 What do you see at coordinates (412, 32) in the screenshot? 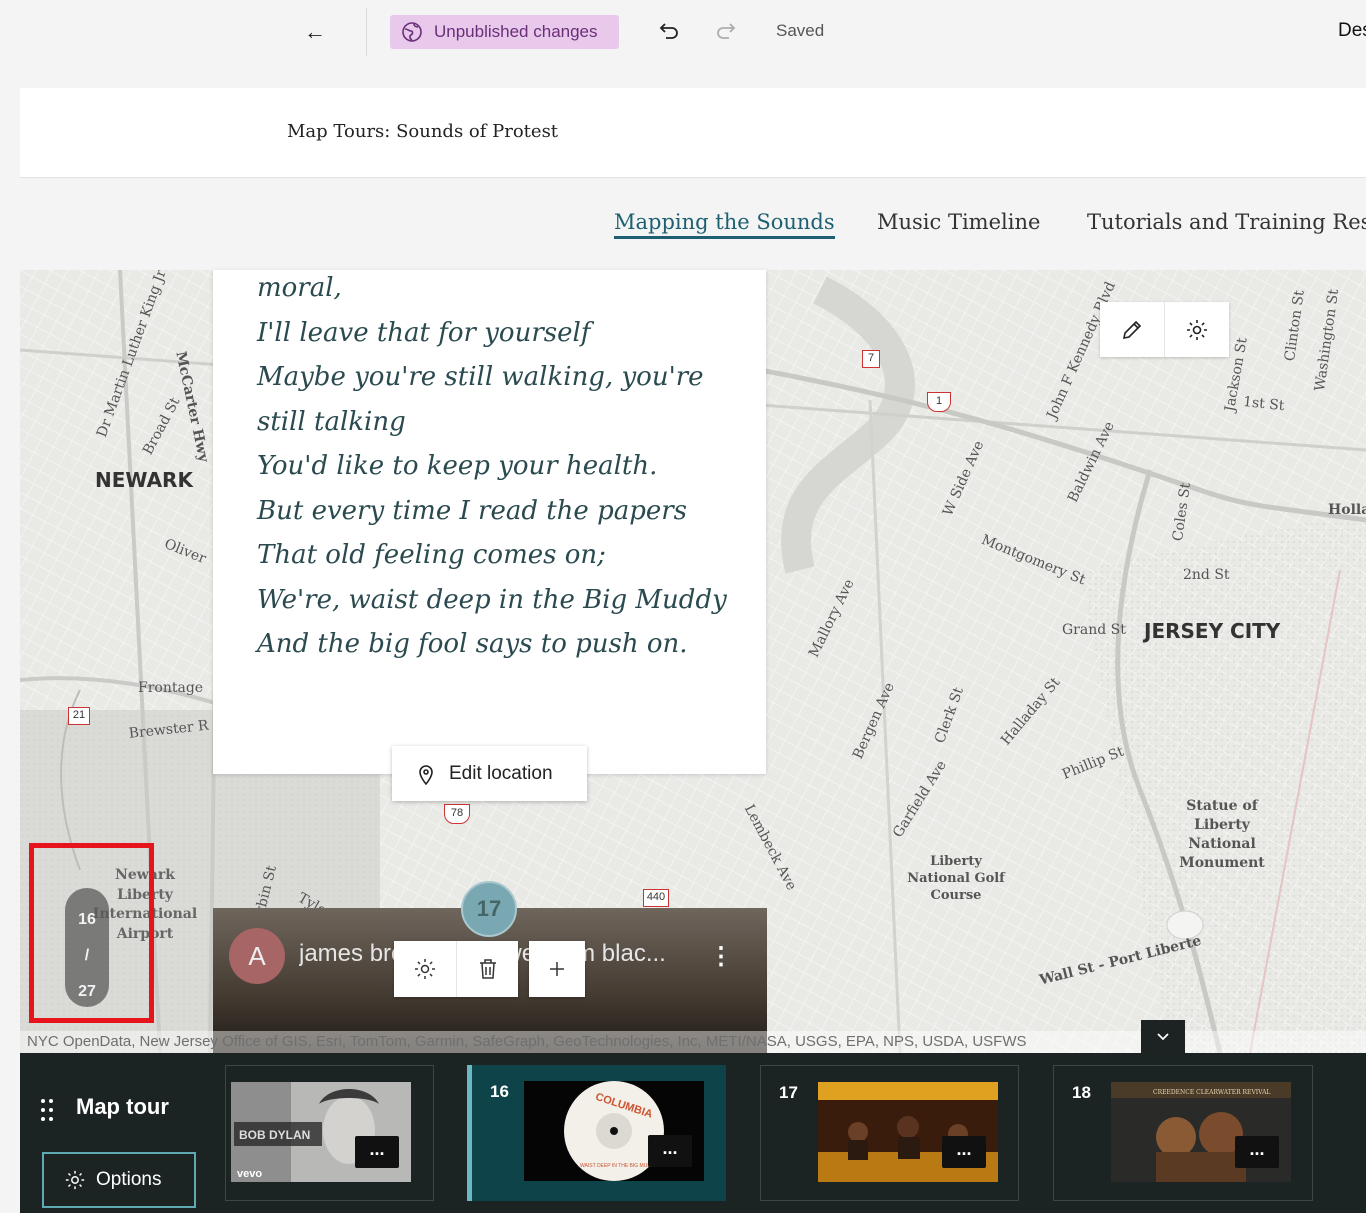
I see `globe-edit-icon` at bounding box center [412, 32].